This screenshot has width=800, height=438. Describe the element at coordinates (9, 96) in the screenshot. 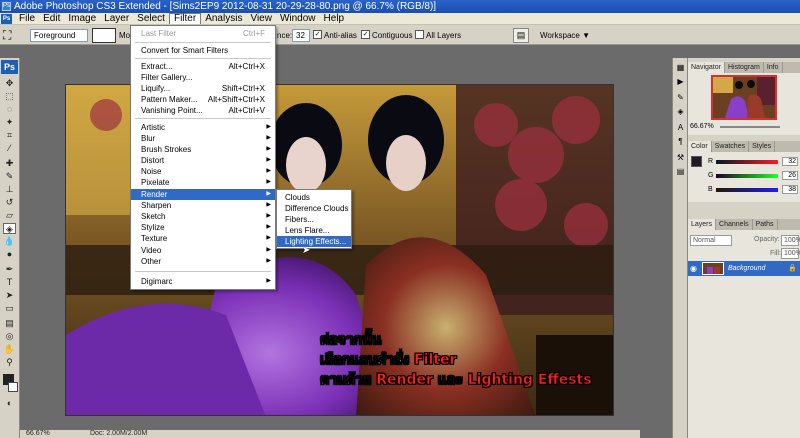

I see `marquee-tool-icon: ⬚` at that location.